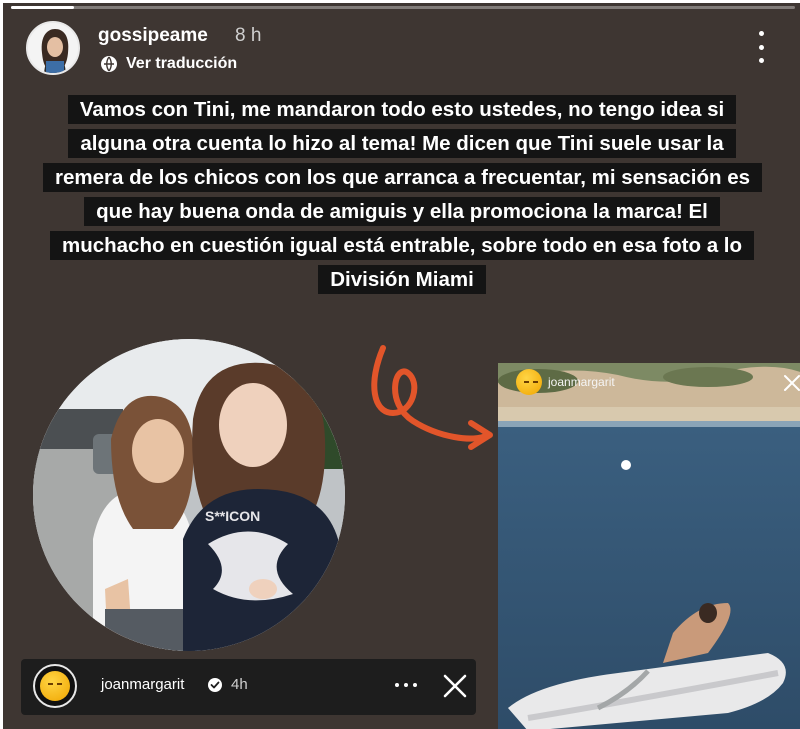  What do you see at coordinates (529, 382) in the screenshot?
I see `boat-story-avatar` at bounding box center [529, 382].